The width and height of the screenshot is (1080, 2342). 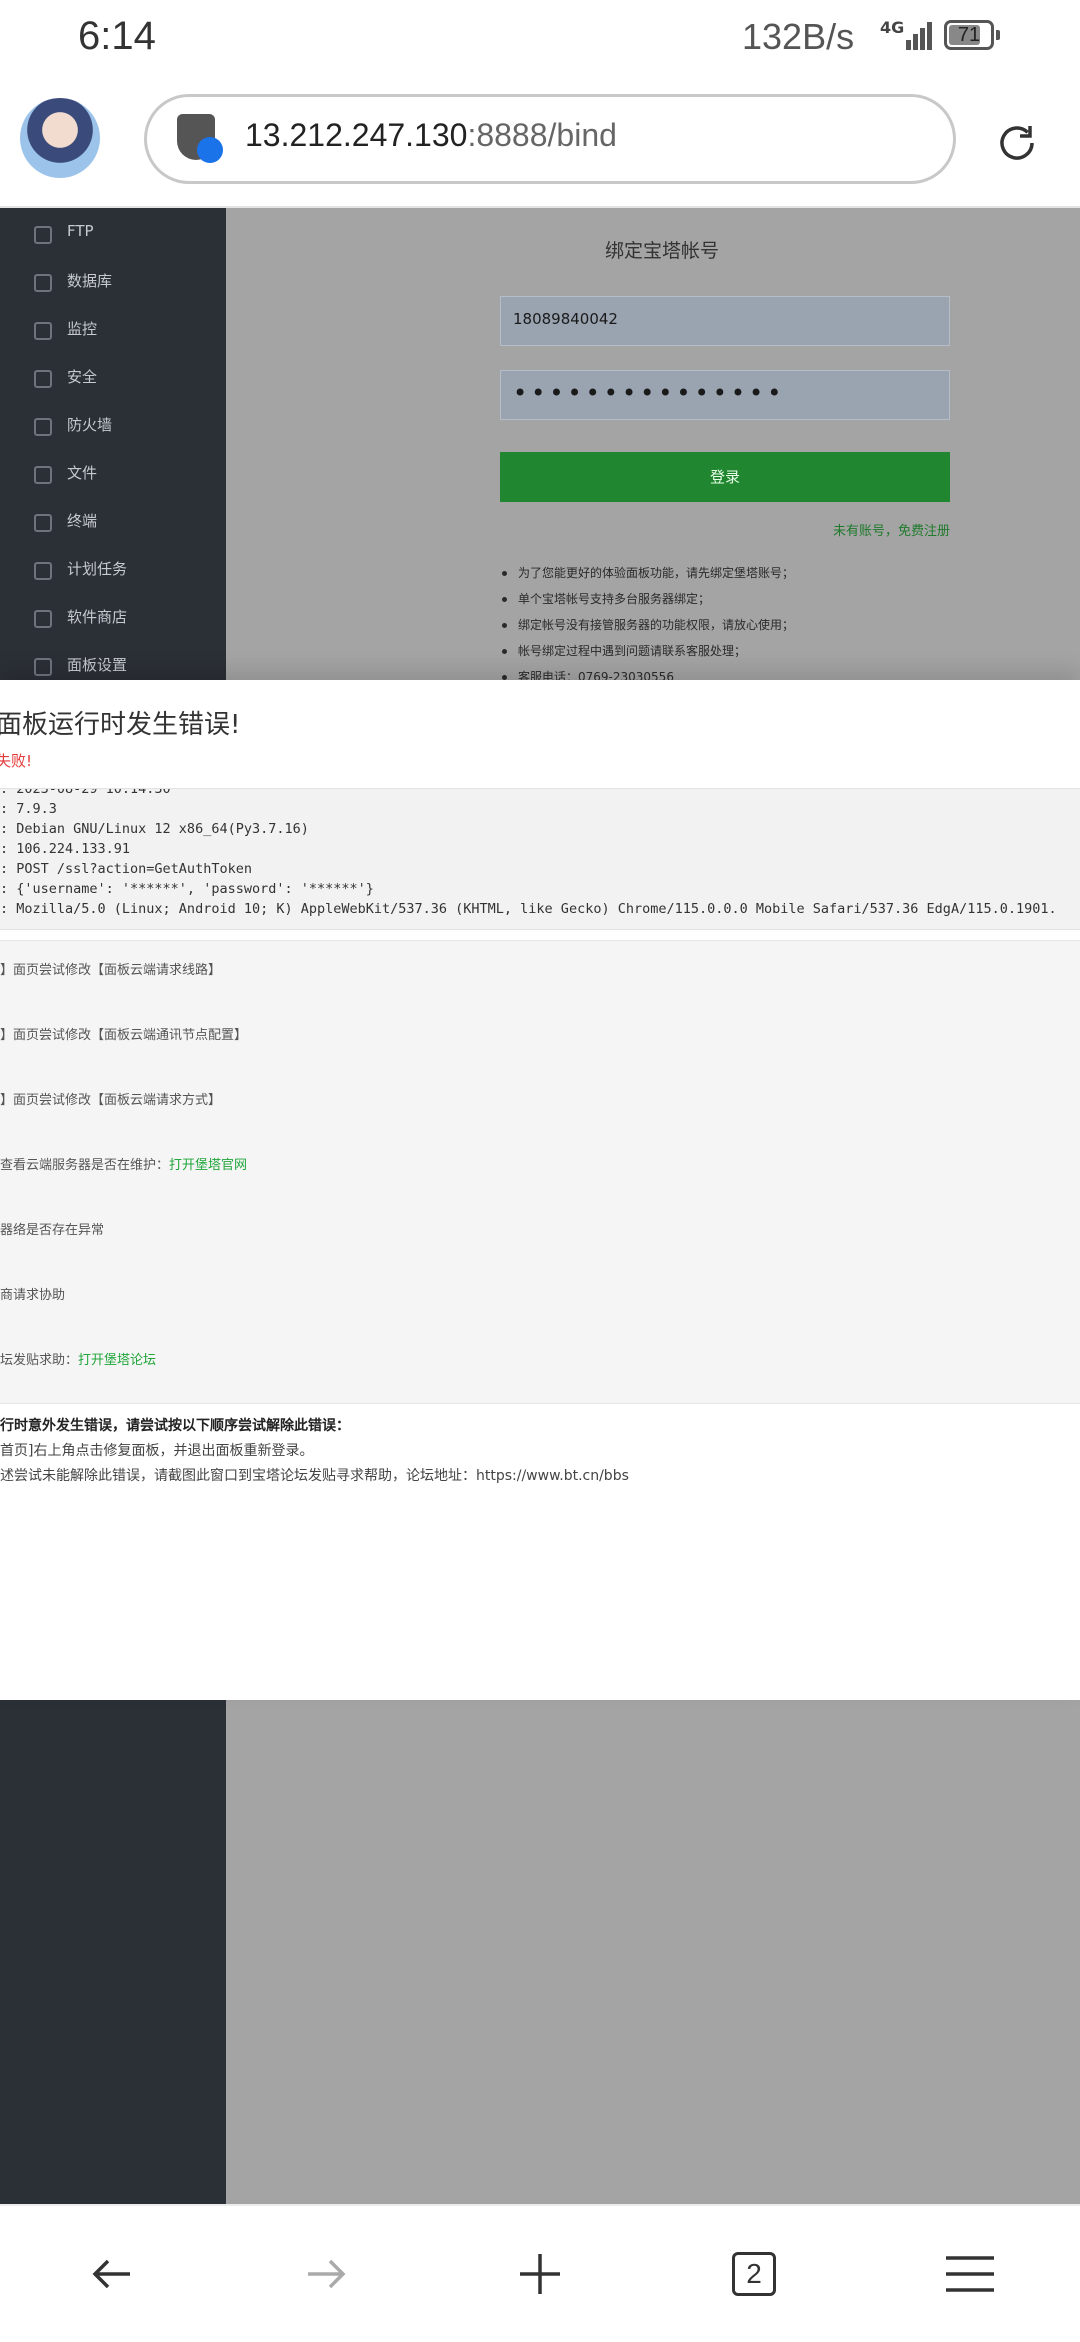 What do you see at coordinates (43, 571) in the screenshot?
I see `calendar-icon` at bounding box center [43, 571].